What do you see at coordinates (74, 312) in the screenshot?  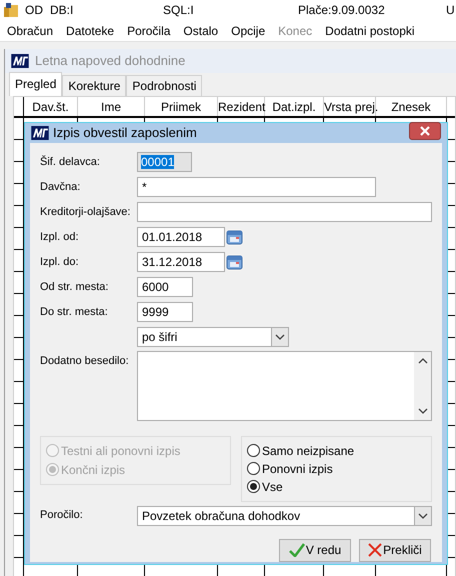 I see `field-label: Do str. mesta:` at bounding box center [74, 312].